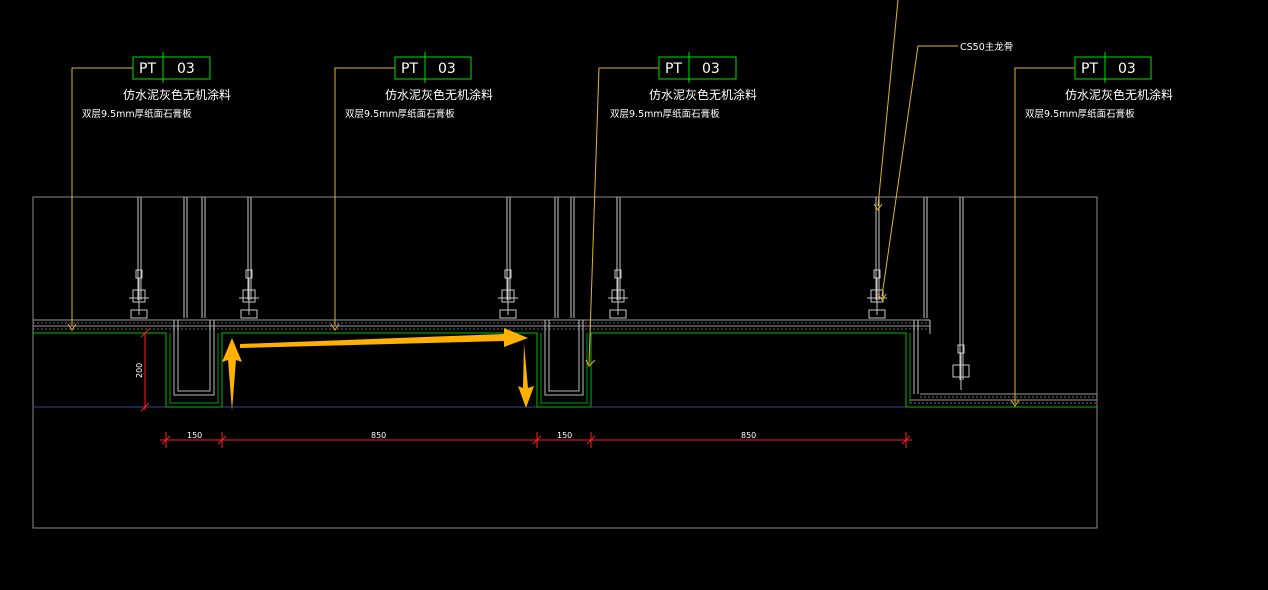  What do you see at coordinates (378, 369) in the screenshot?
I see `annotation-arrows` at bounding box center [378, 369].